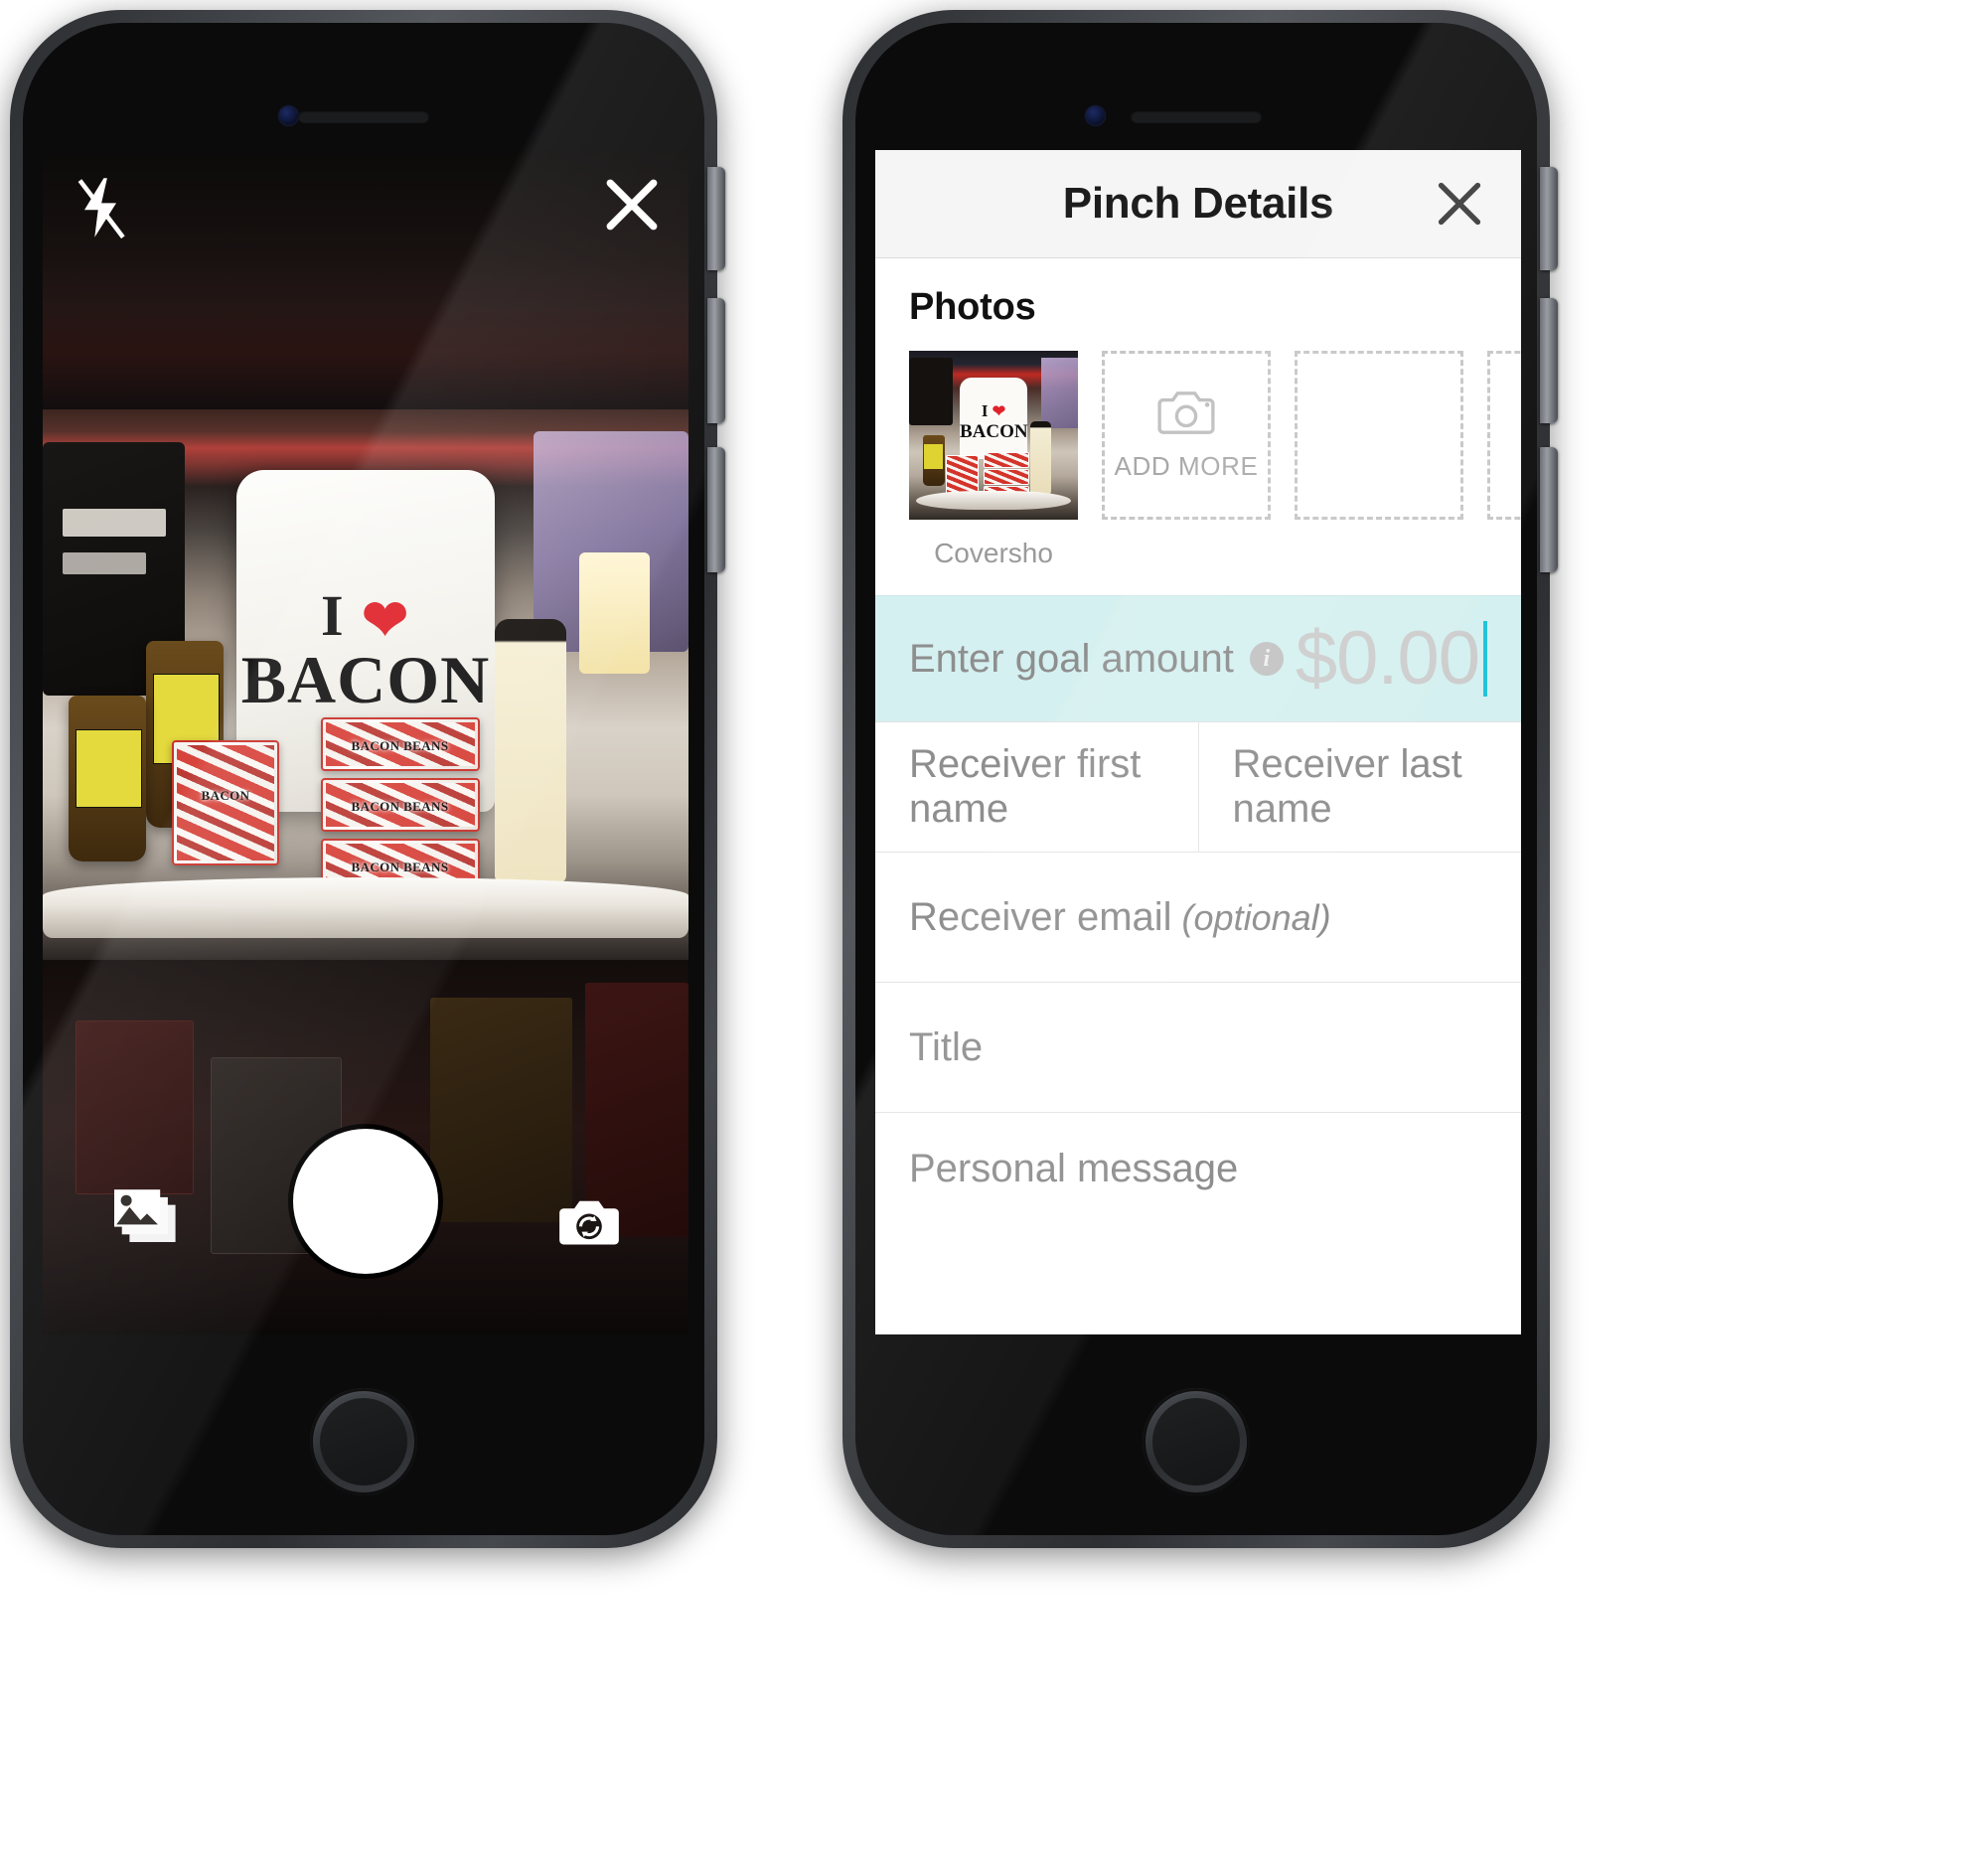  Describe the element at coordinates (1059, 393) in the screenshot. I see `thumb-right-products` at that location.